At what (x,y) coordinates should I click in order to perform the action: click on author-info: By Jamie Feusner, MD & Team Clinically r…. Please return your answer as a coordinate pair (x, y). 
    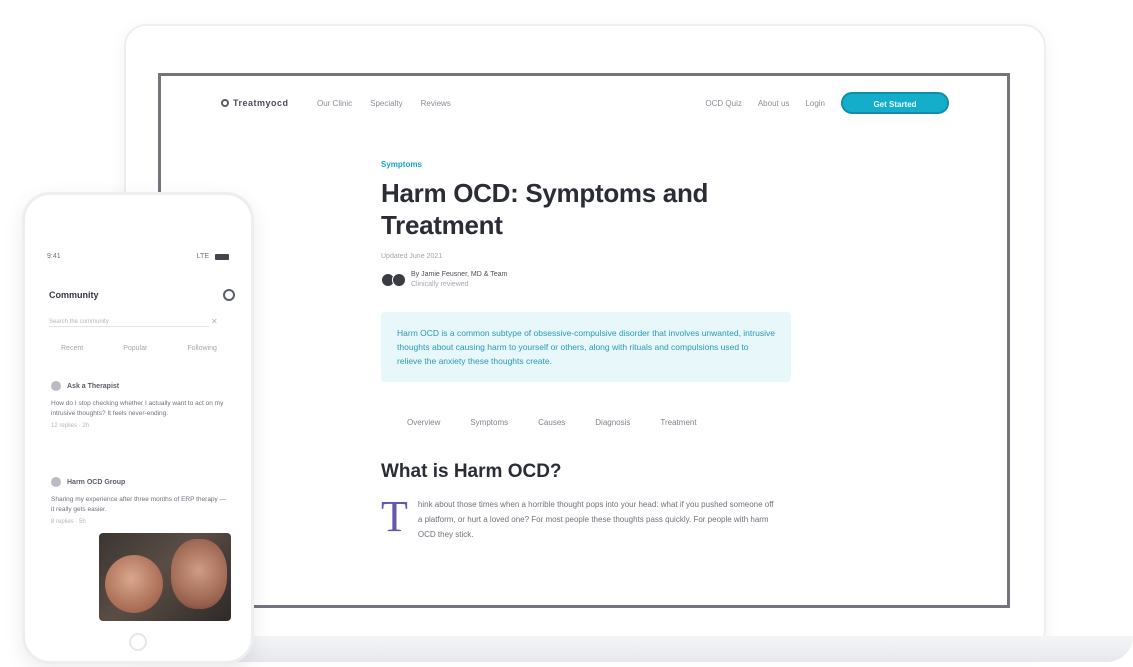
    Looking at the image, I should click on (459, 280).